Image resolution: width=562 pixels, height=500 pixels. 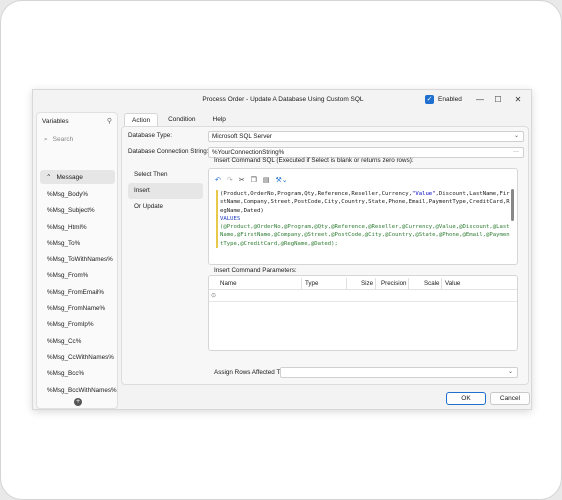 I want to click on sql-values-keyword: VALUES, so click(x=230, y=218).